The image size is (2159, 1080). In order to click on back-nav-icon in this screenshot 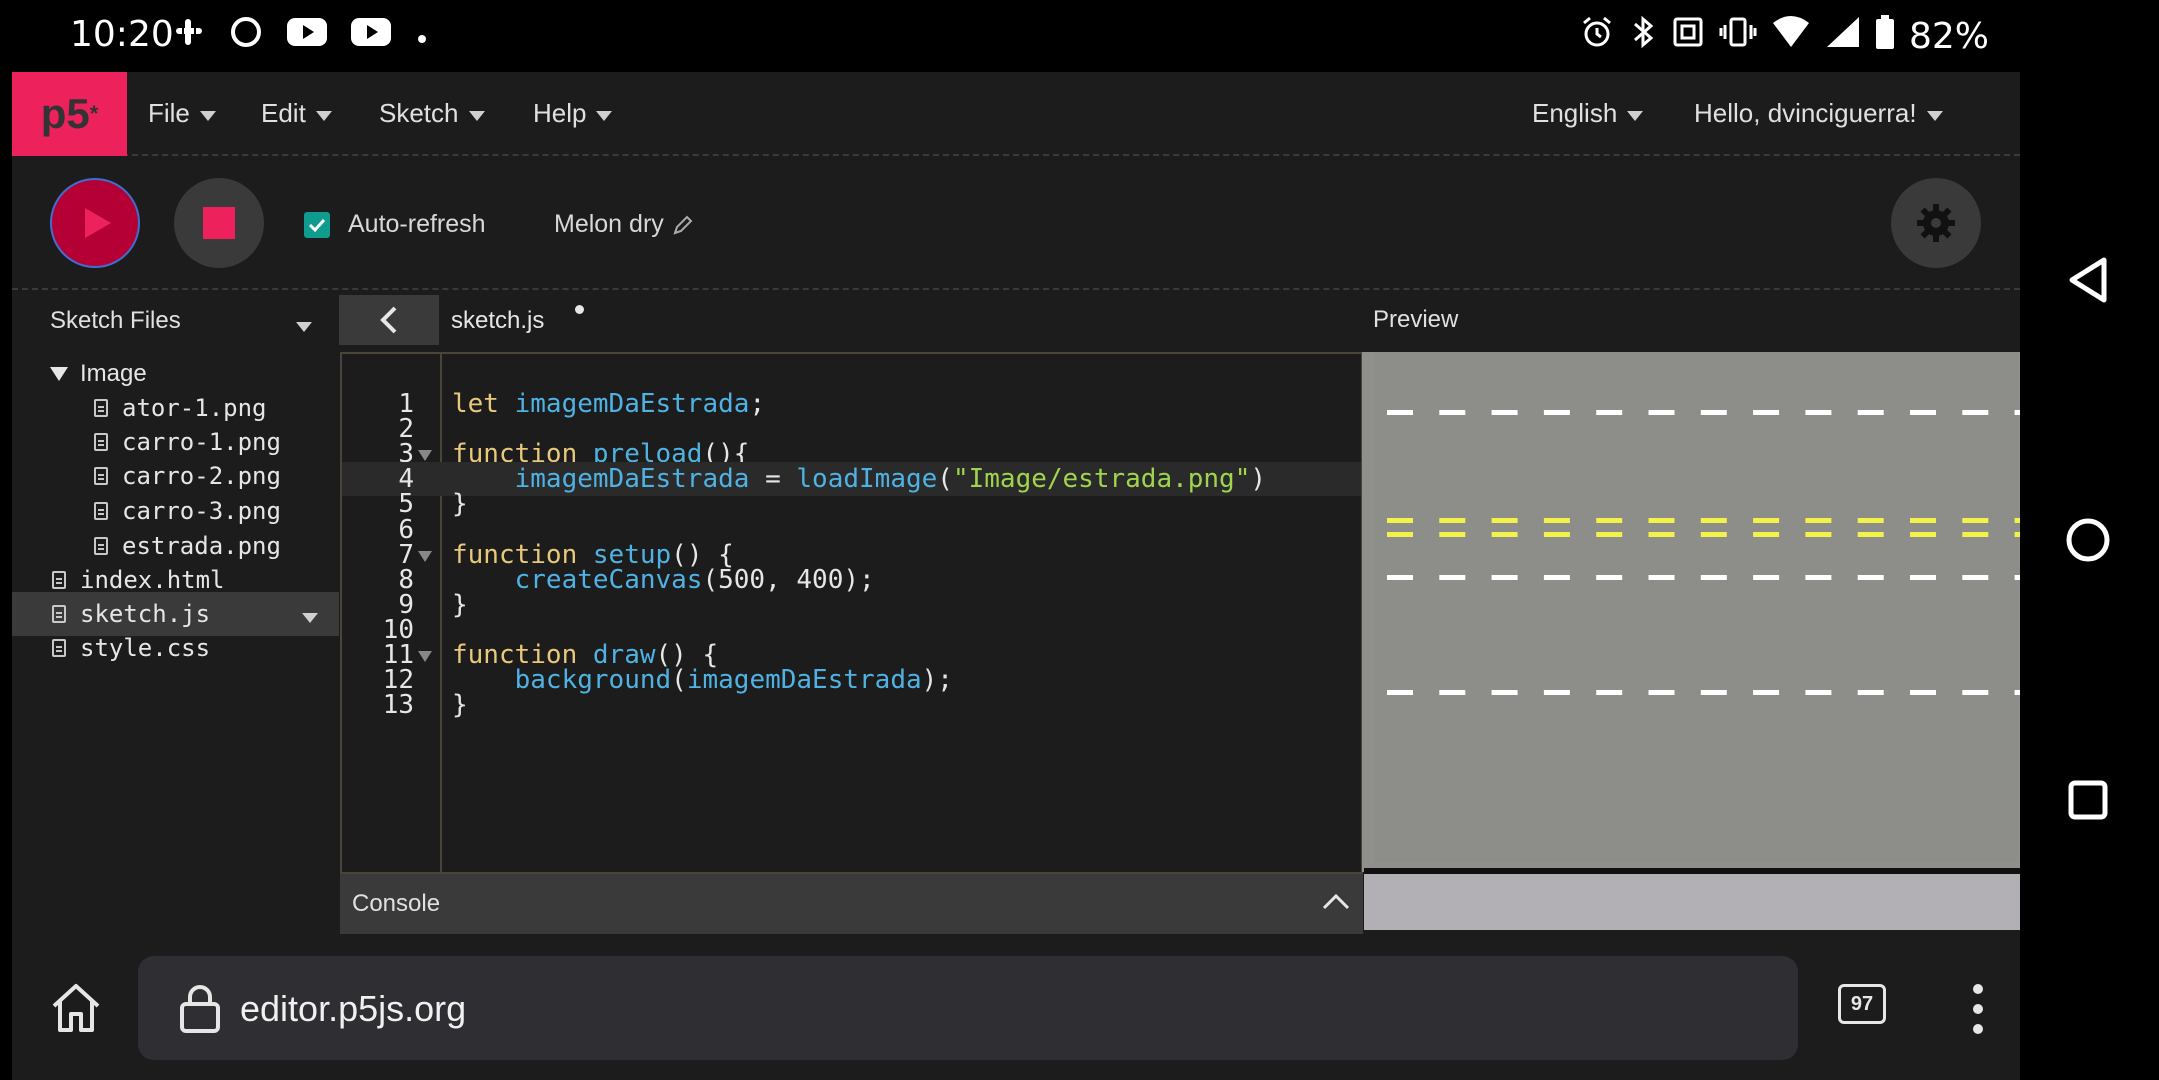, I will do `click(2088, 280)`.